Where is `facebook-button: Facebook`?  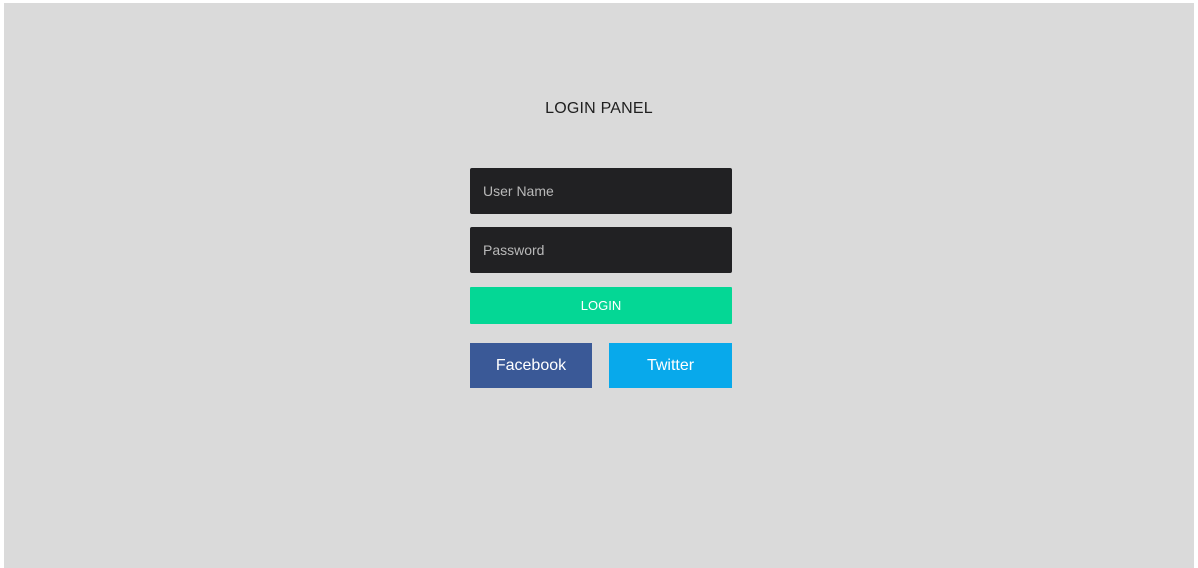
facebook-button: Facebook is located at coordinates (531, 365).